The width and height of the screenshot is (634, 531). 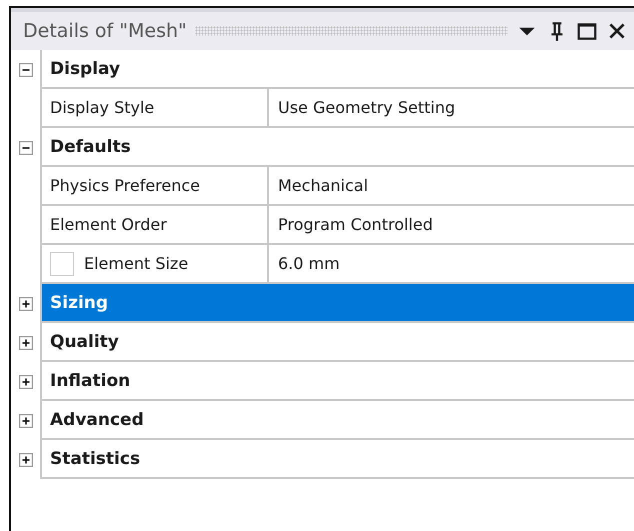 I want to click on group-header: Sizing, so click(x=337, y=303).